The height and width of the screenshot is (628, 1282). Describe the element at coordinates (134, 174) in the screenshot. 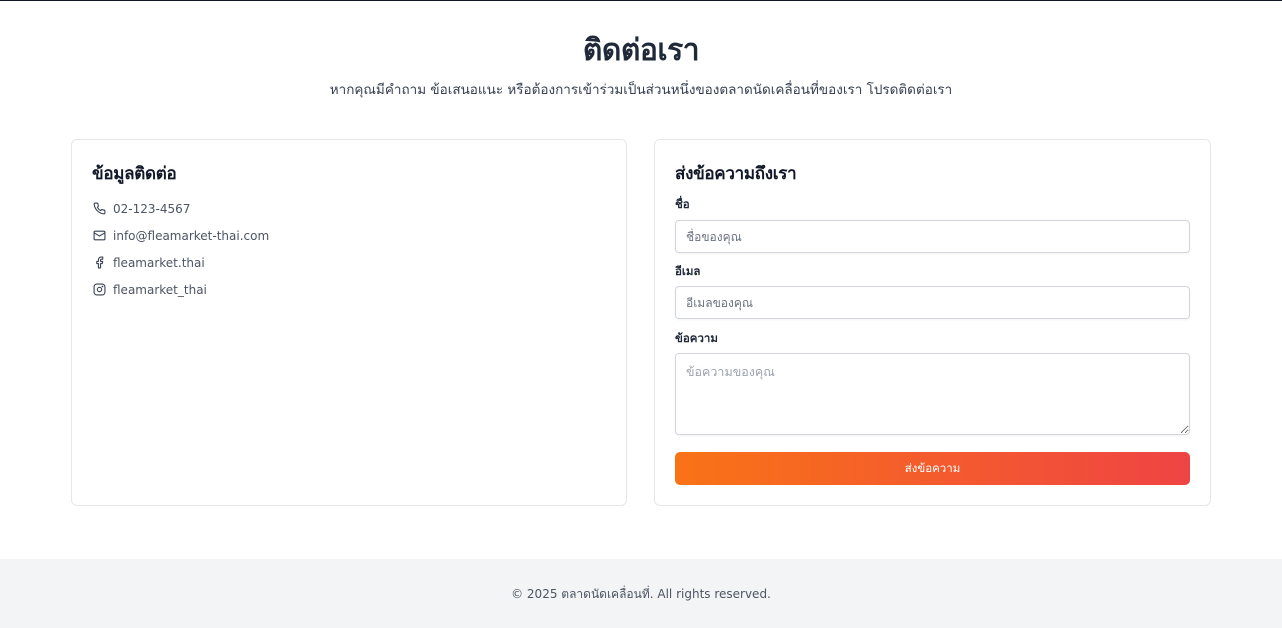

I see `contact-info-title: ข้อมูลติดต่อ` at that location.